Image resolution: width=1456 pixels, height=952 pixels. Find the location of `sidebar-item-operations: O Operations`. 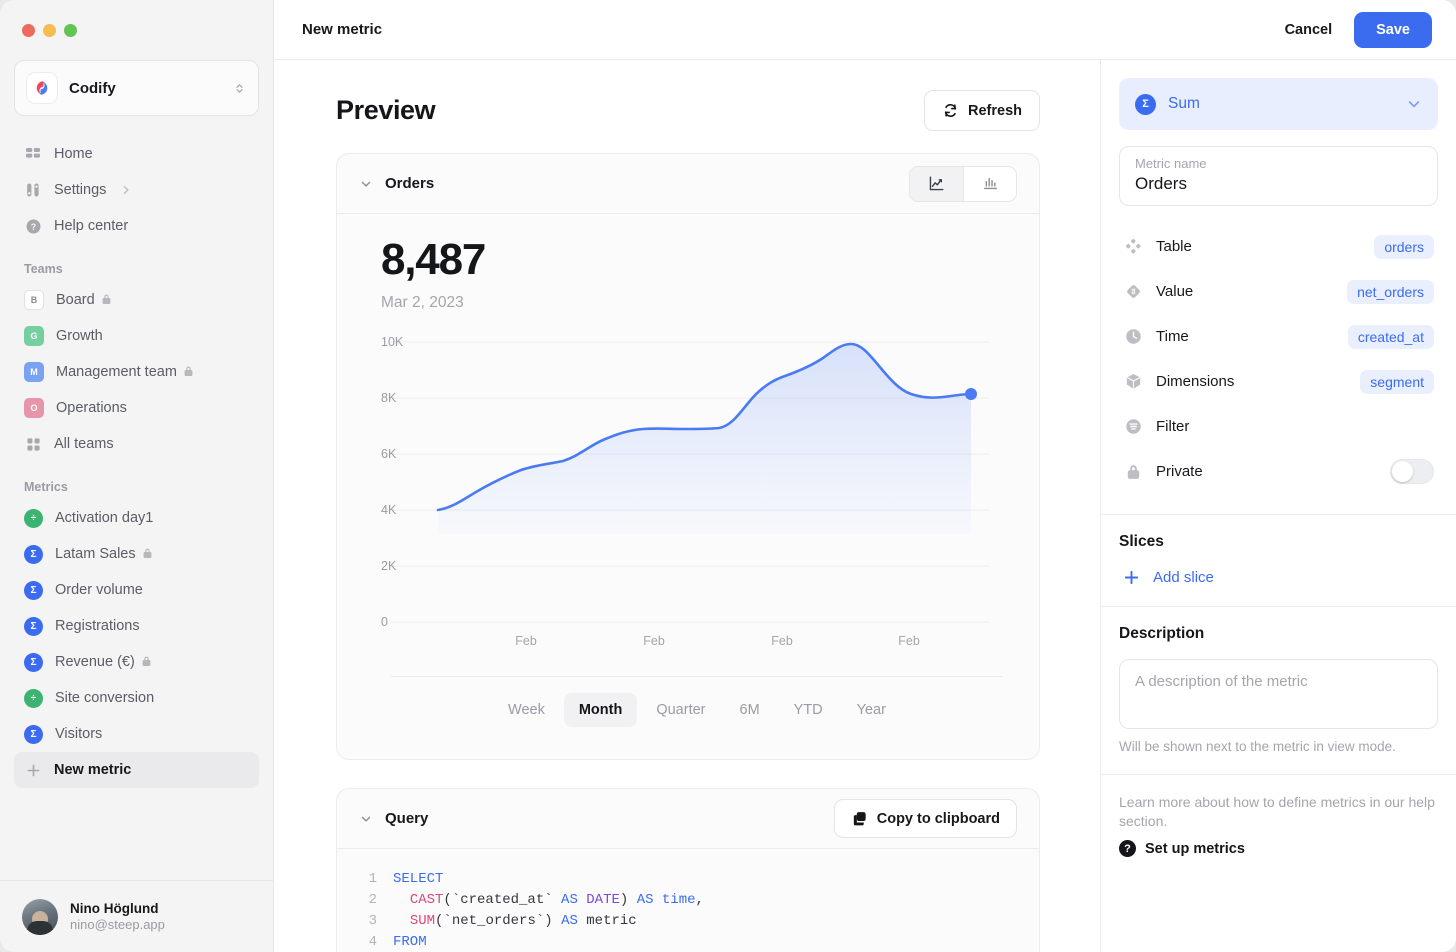

sidebar-item-operations: O Operations is located at coordinates (136, 408).